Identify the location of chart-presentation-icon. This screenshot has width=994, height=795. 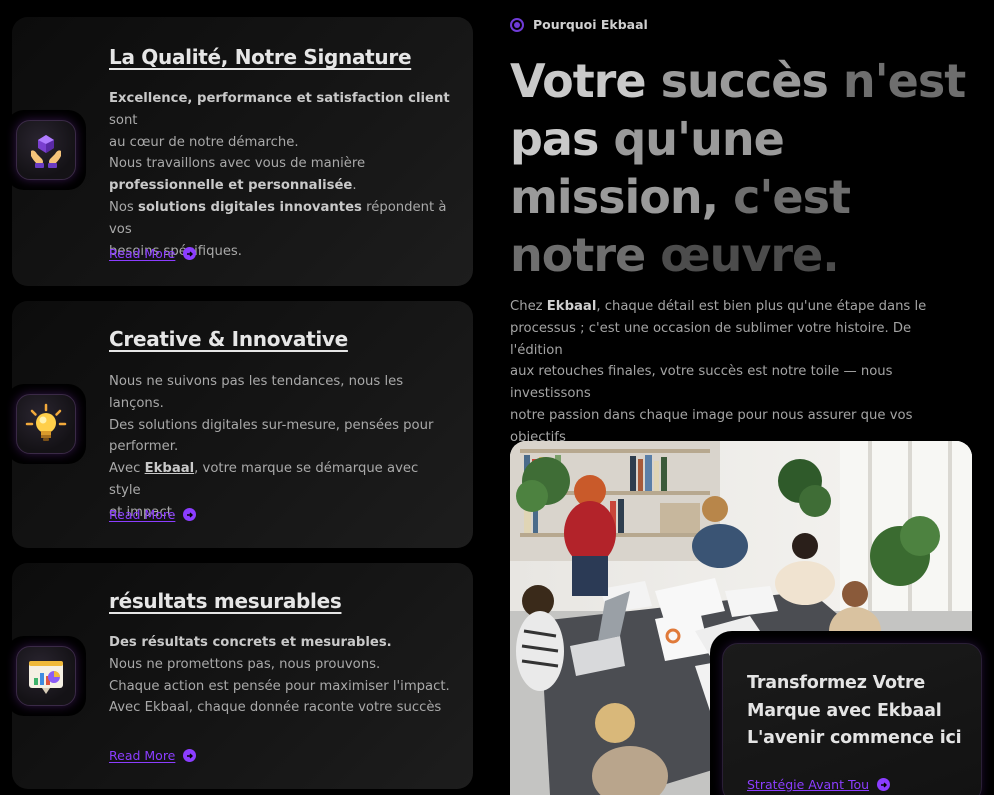
(46, 676).